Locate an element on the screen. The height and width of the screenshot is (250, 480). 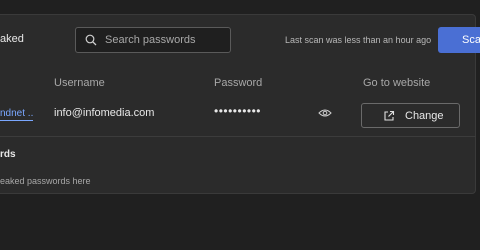
search-box is located at coordinates (153, 40).